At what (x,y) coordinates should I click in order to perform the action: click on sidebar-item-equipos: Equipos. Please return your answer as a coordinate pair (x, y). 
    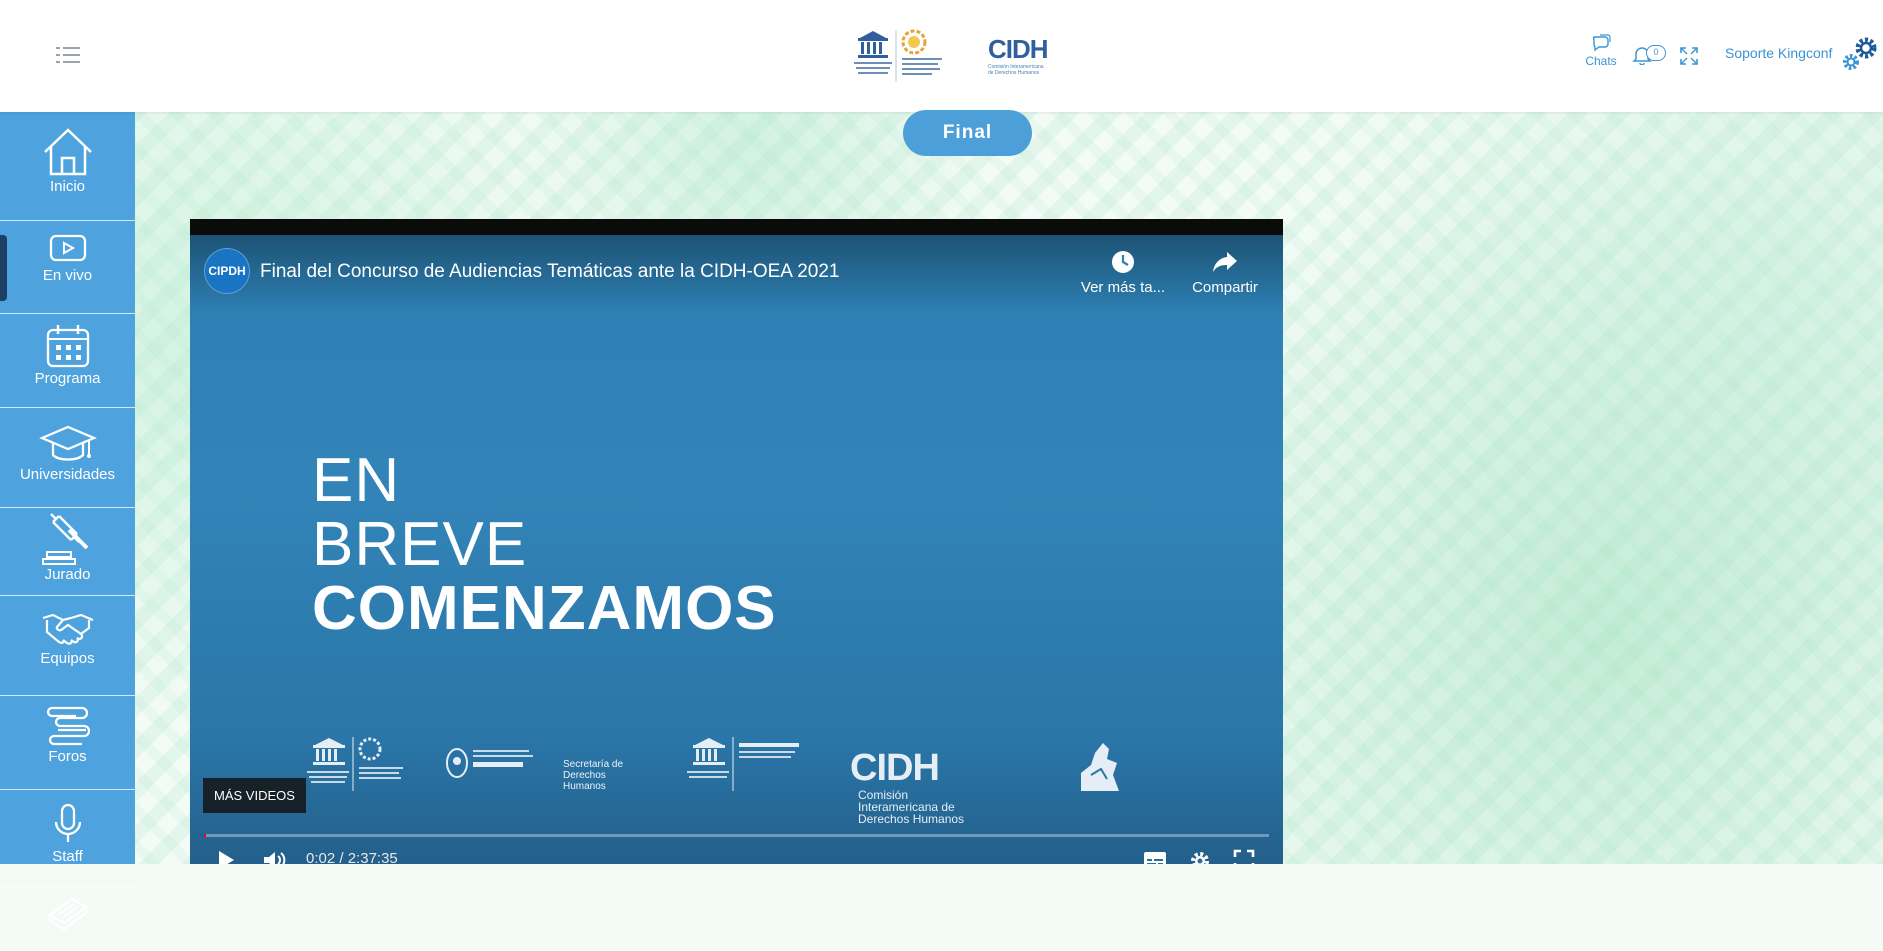
    Looking at the image, I should click on (67, 653).